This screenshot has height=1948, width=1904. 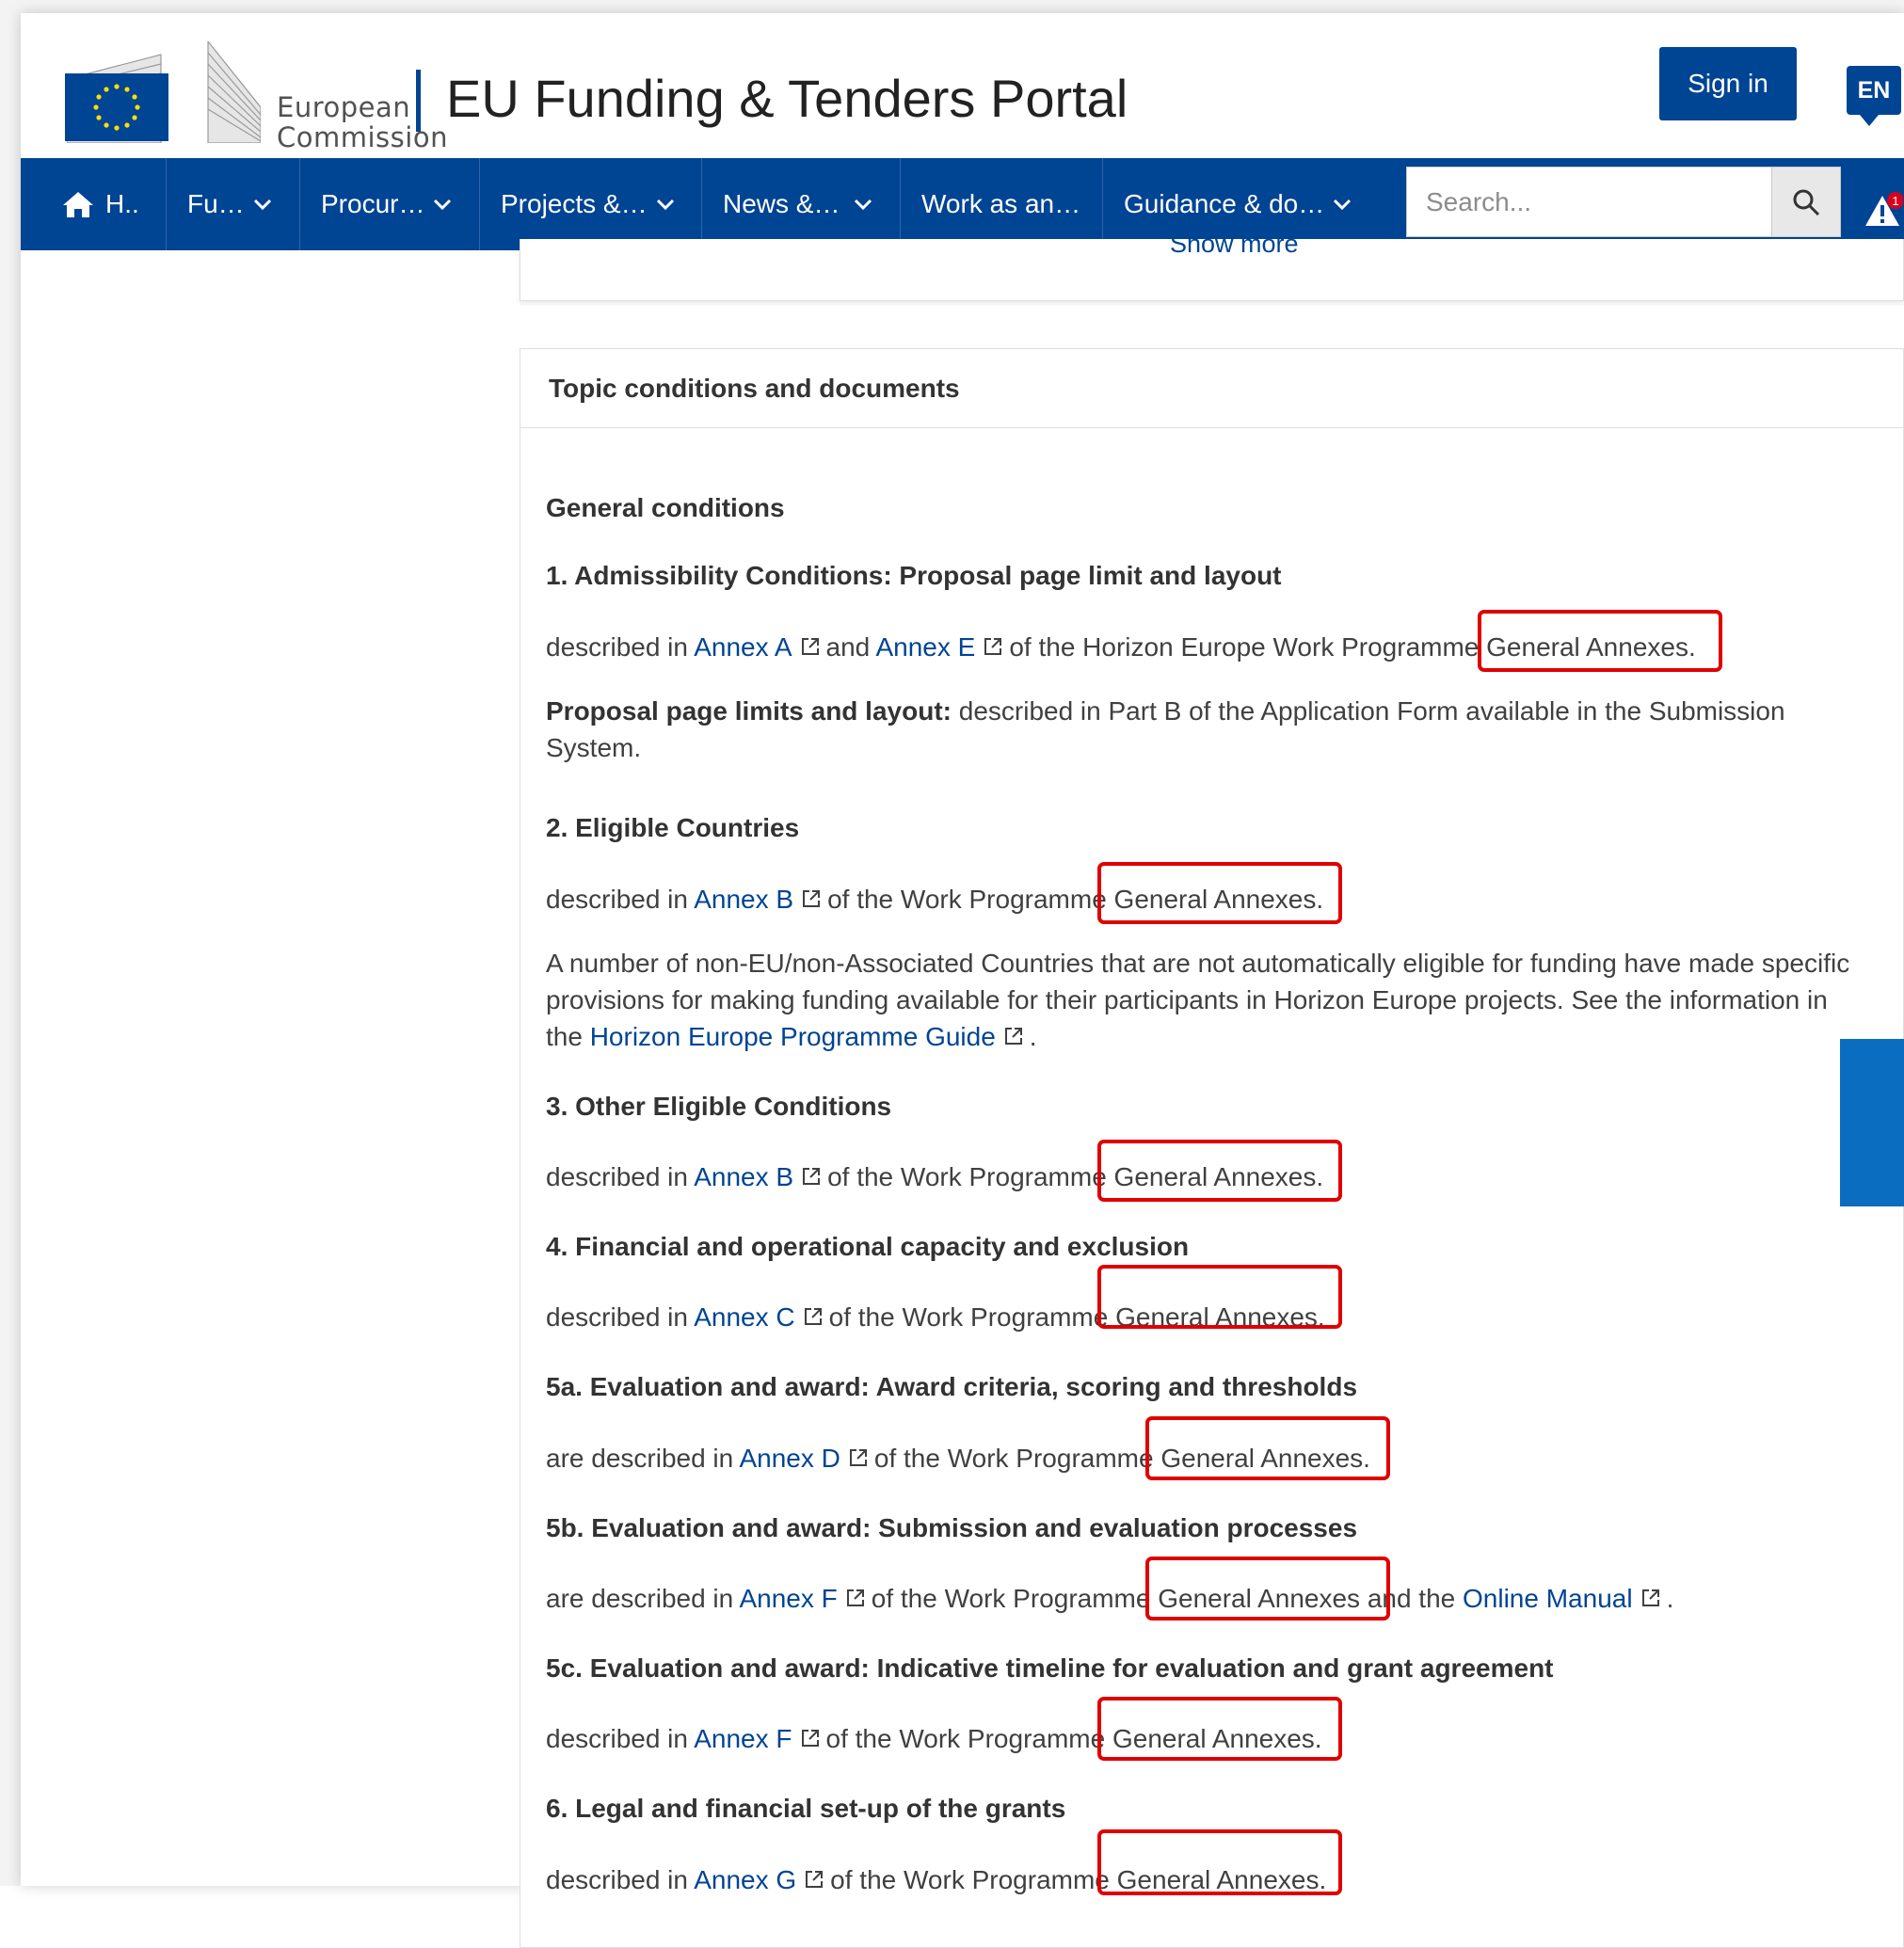 What do you see at coordinates (1895, 201) in the screenshot?
I see `alert-count-badge: 1` at bounding box center [1895, 201].